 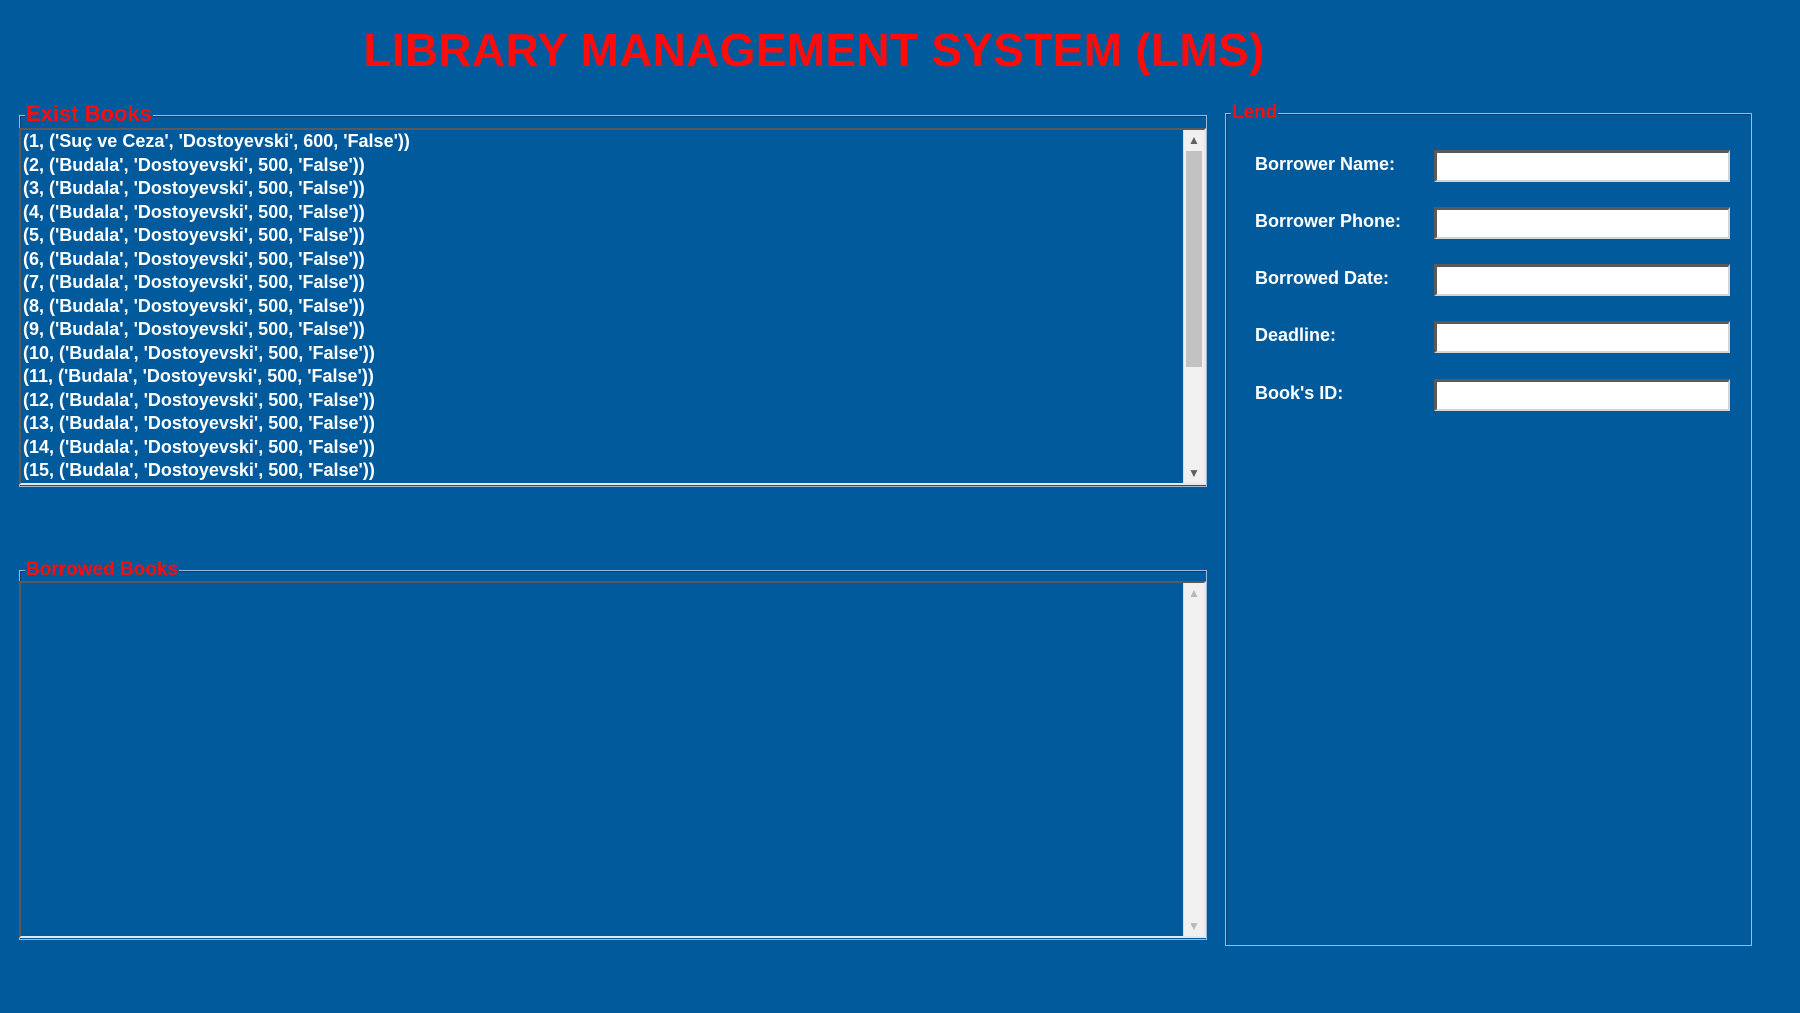 What do you see at coordinates (1255, 113) in the screenshot?
I see `lend-label: Lend` at bounding box center [1255, 113].